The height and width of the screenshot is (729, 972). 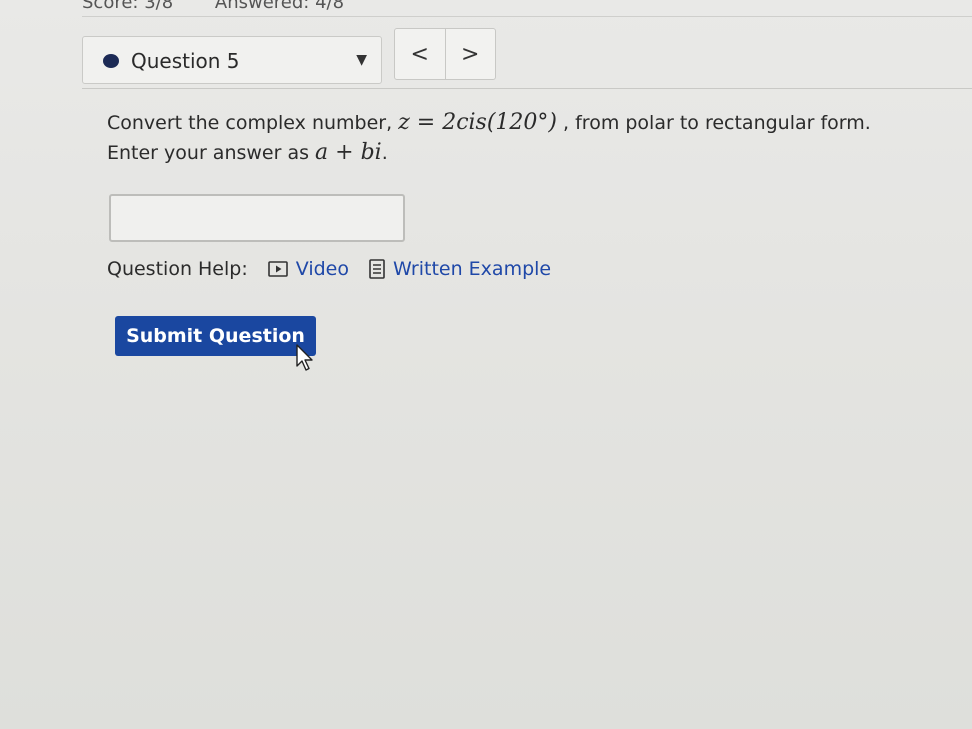 What do you see at coordinates (361, 60) in the screenshot?
I see `chevron-down-icon: ▼` at bounding box center [361, 60].